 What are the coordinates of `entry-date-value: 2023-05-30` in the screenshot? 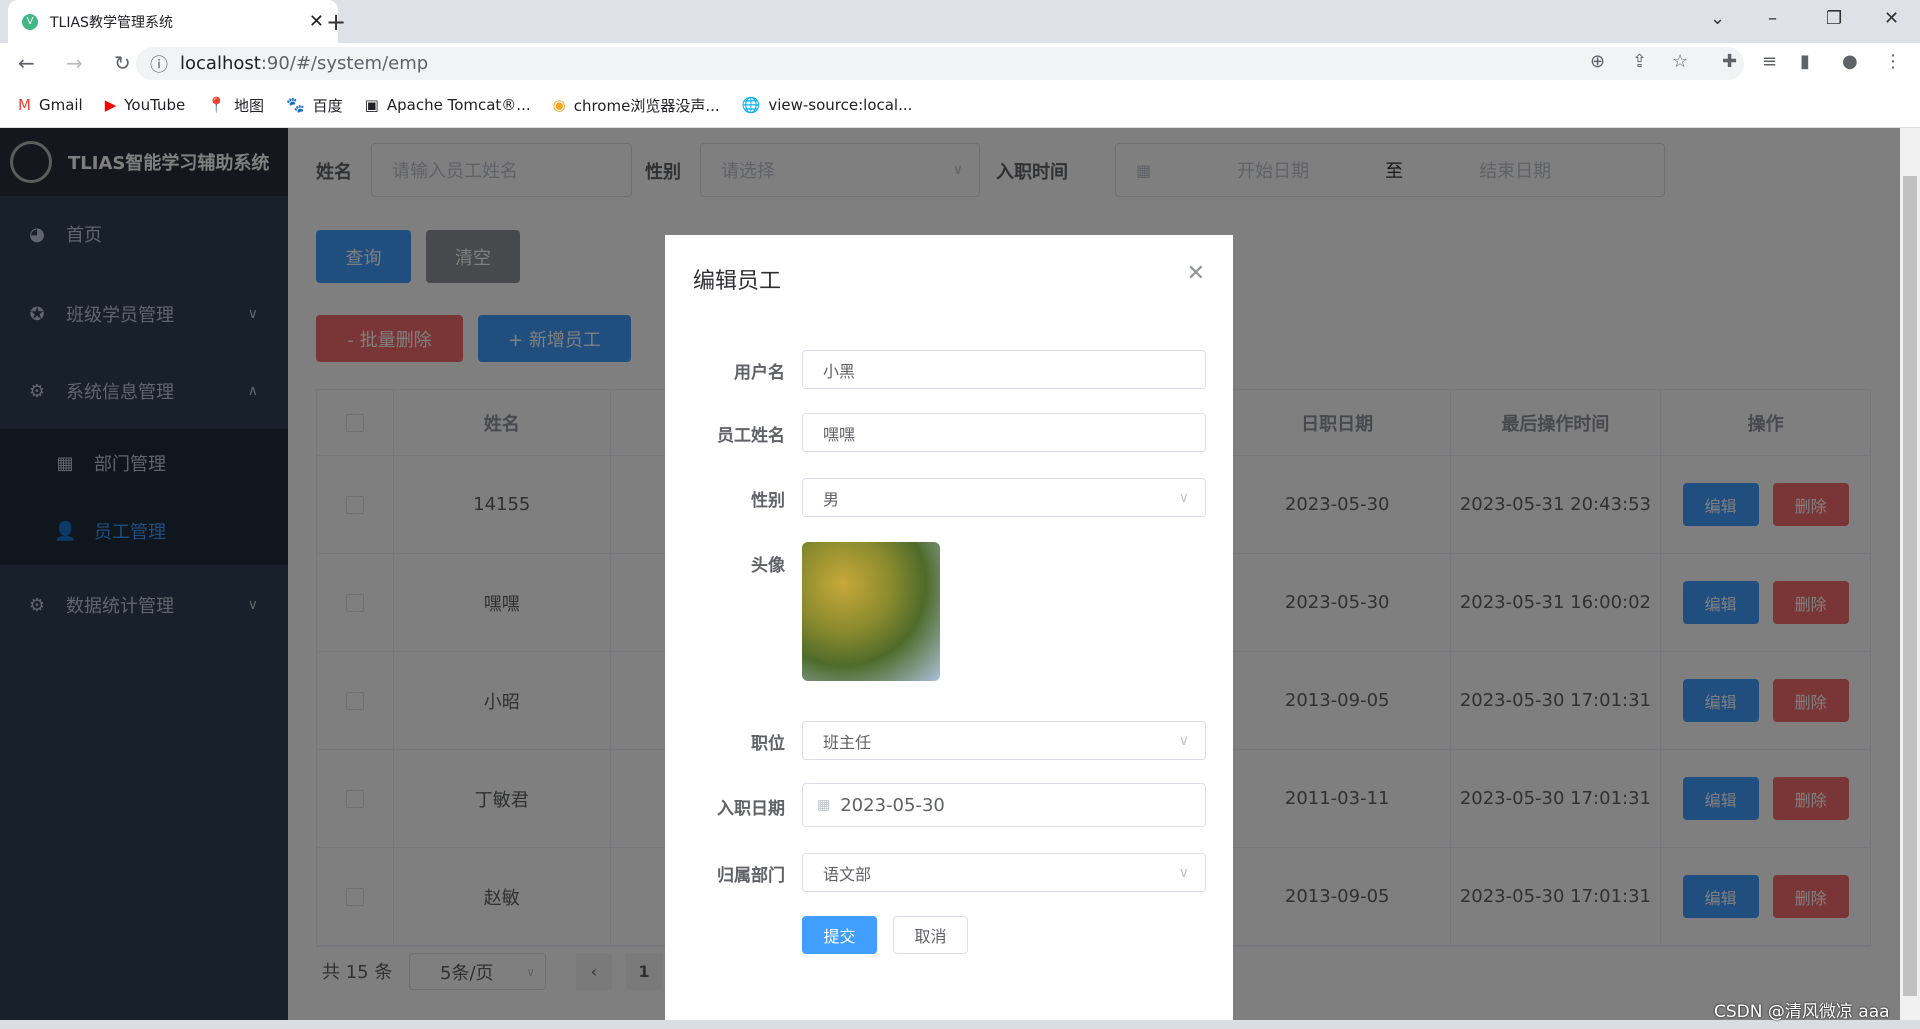 It's located at (892, 805).